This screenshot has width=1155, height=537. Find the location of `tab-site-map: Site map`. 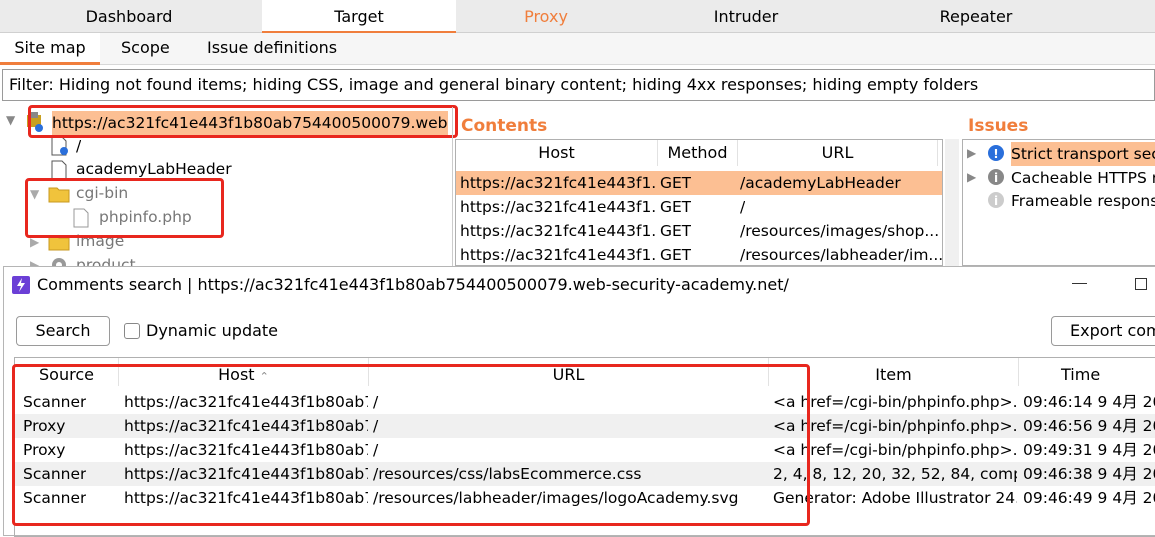

tab-site-map: Site map is located at coordinates (50, 49).